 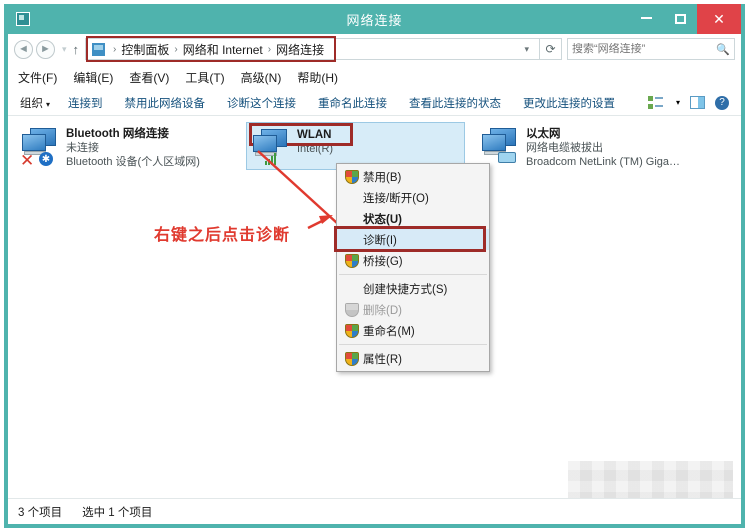 I want to click on context-item-disable: 禁用(B), so click(x=413, y=176).